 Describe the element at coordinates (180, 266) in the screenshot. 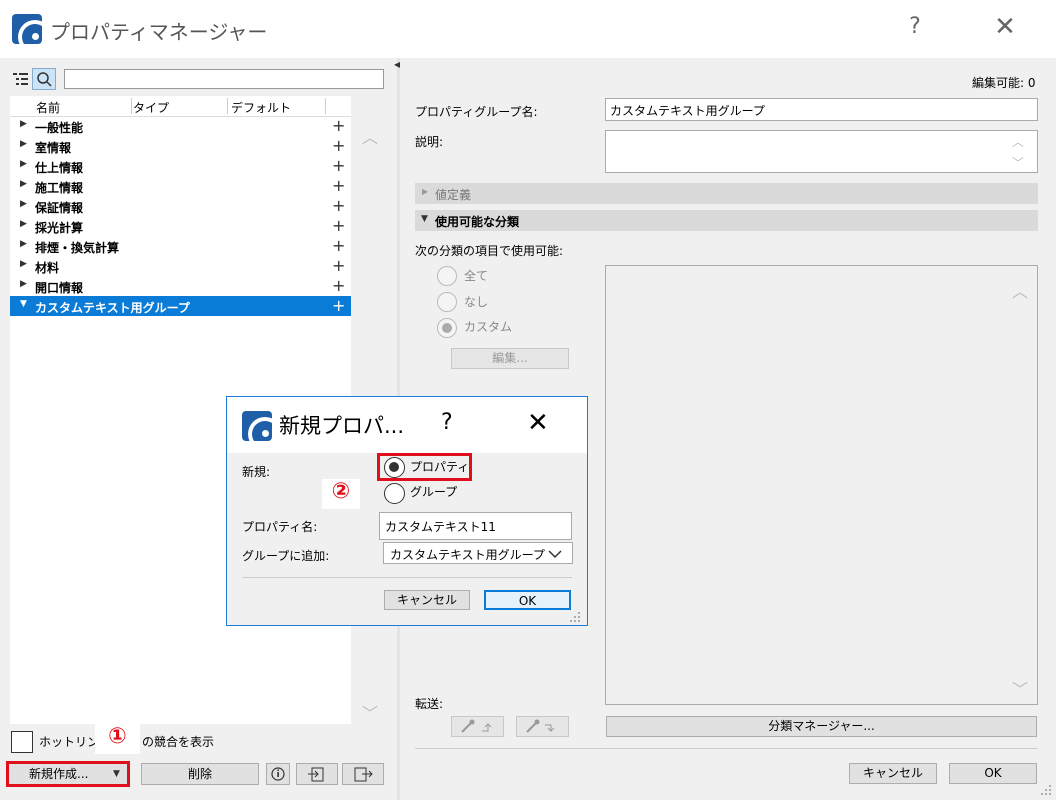

I see `tree-item: ▶ 材料 +` at that location.